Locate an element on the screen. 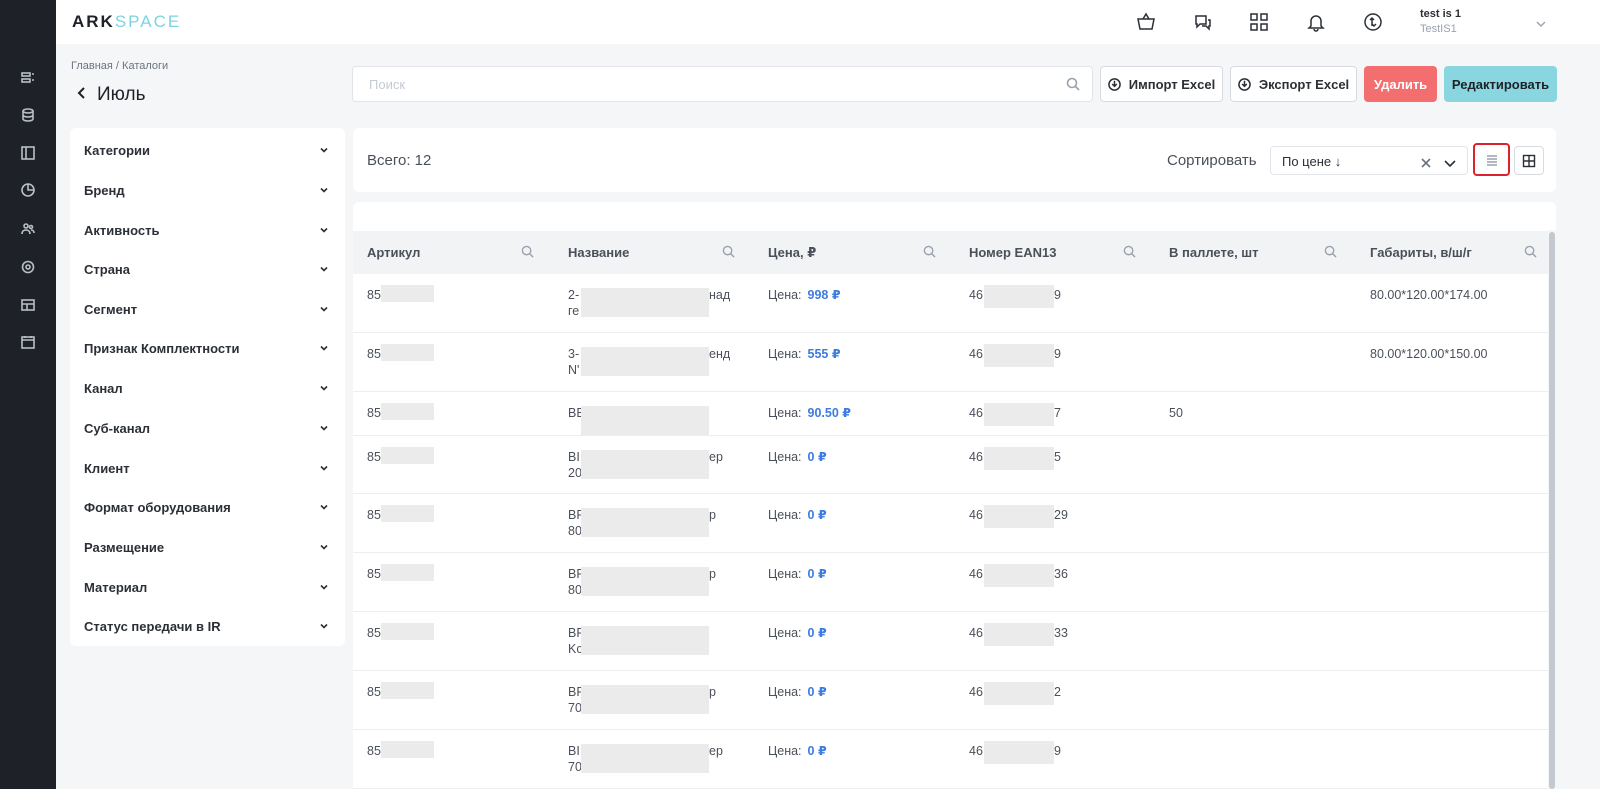 The width and height of the screenshot is (1600, 789). name-cell-line2: 70 is located at coordinates (575, 767).